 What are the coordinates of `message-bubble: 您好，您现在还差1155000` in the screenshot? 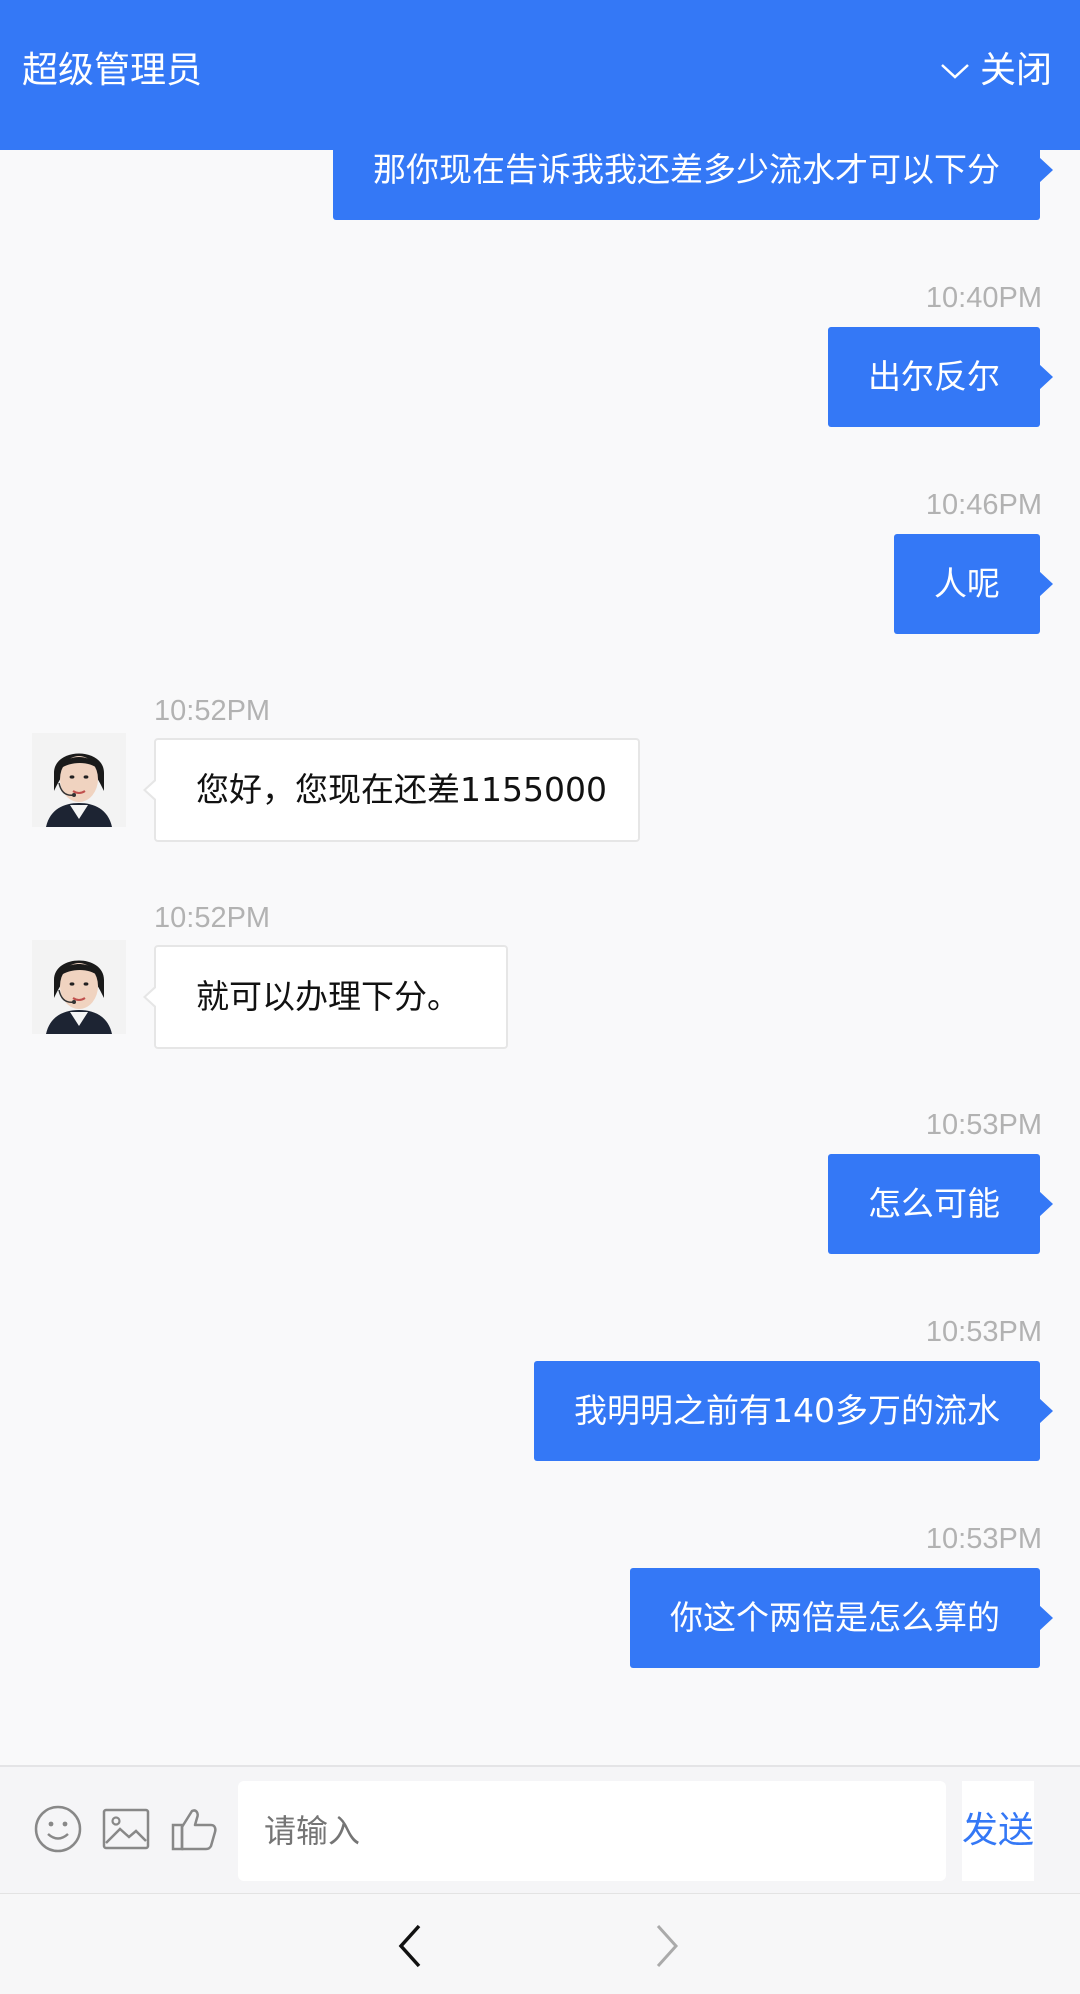 It's located at (391, 790).